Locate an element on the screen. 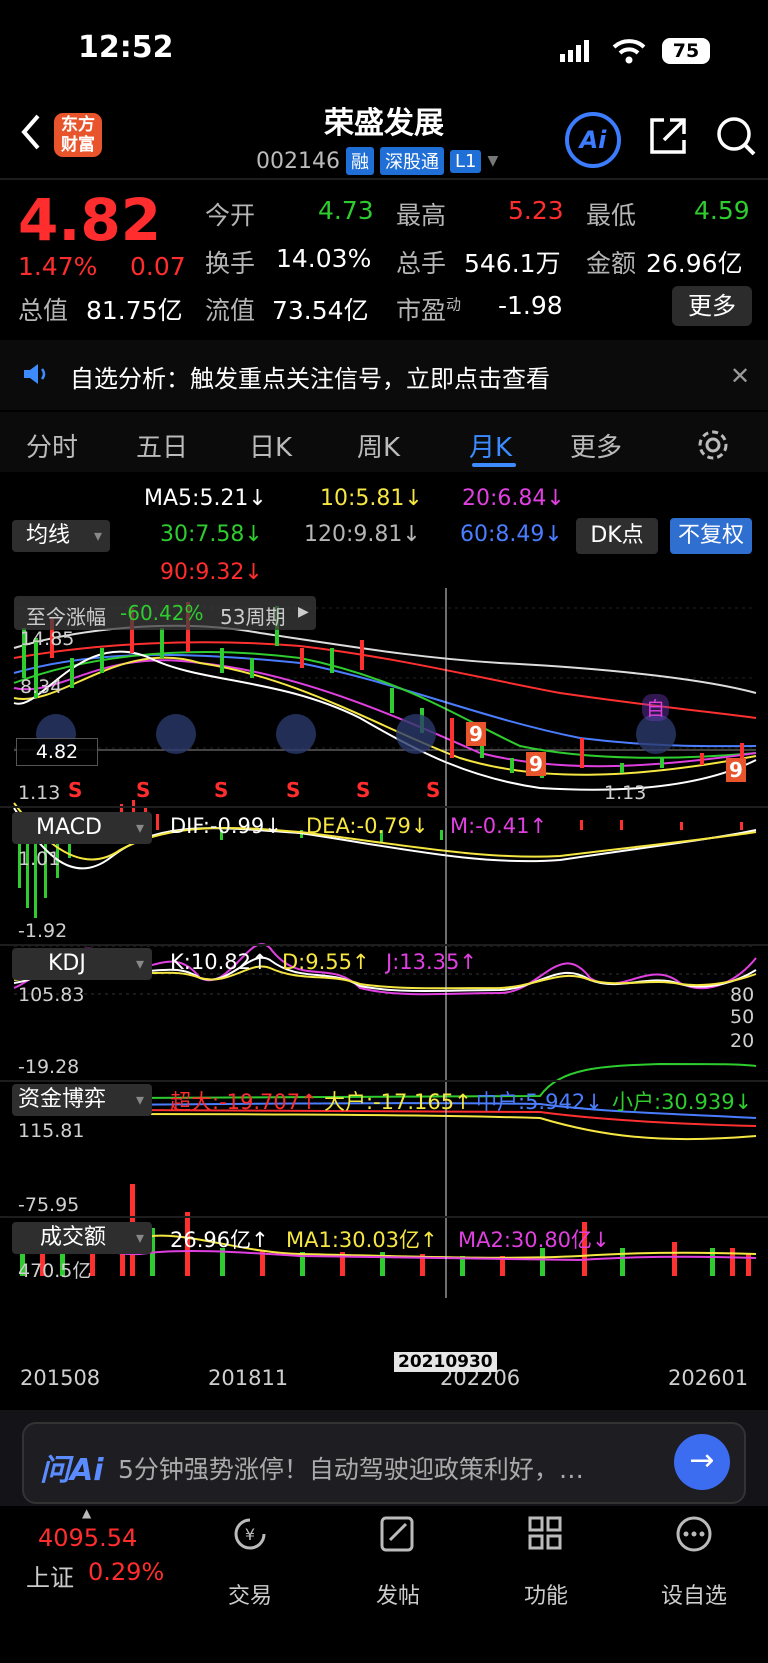  amount-ma2: MA2:30.80亿↓ is located at coordinates (534, 1240).